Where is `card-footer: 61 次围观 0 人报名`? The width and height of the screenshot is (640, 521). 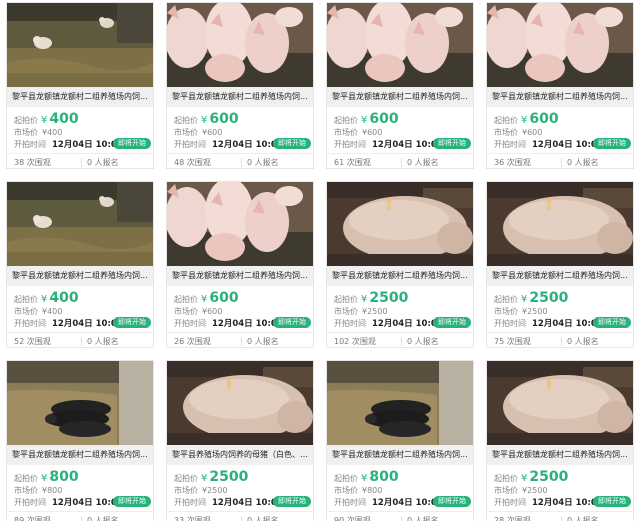
card-footer: 61 次围观 0 人报名 is located at coordinates (400, 160).